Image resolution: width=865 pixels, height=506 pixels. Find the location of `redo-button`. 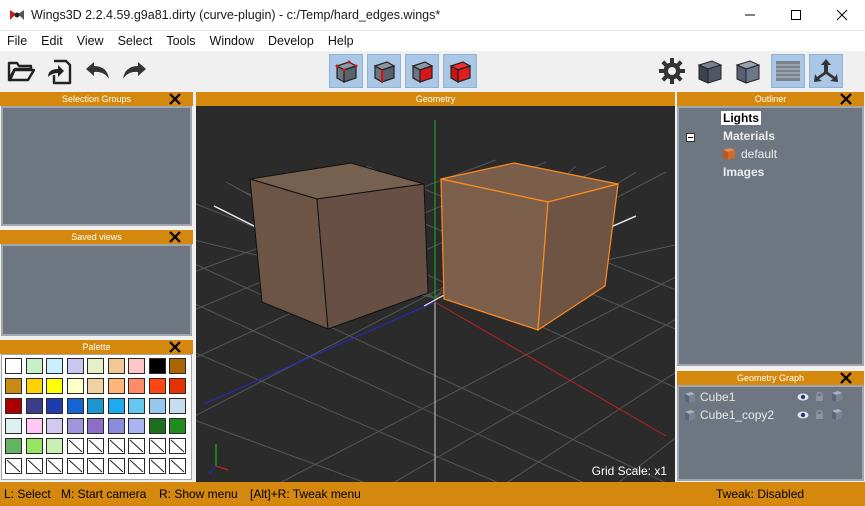

redo-button is located at coordinates (135, 71).